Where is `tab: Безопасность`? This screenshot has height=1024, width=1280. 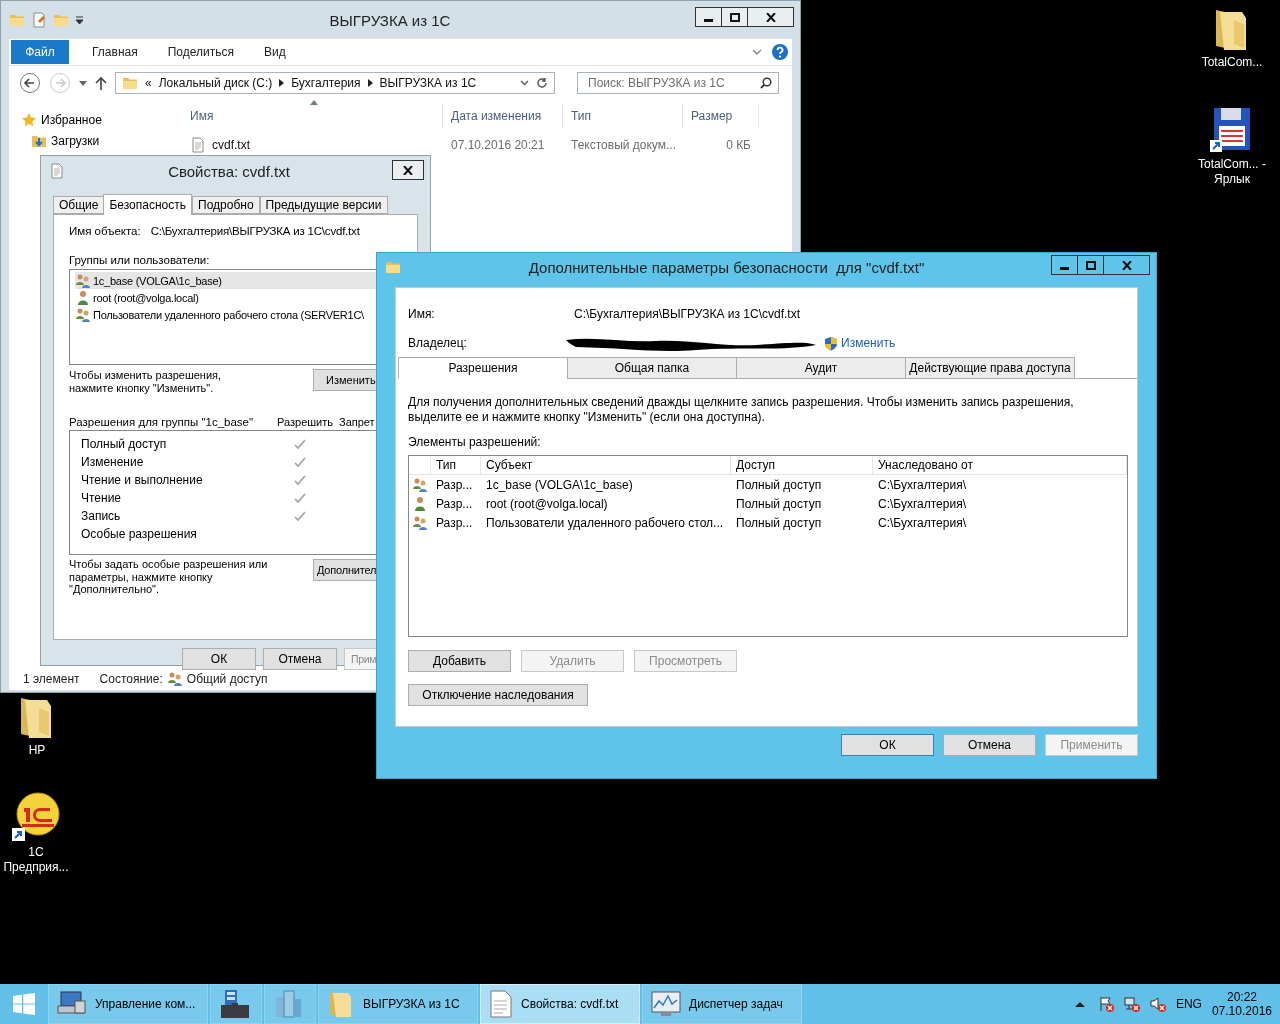 tab: Безопасность is located at coordinates (147, 204).